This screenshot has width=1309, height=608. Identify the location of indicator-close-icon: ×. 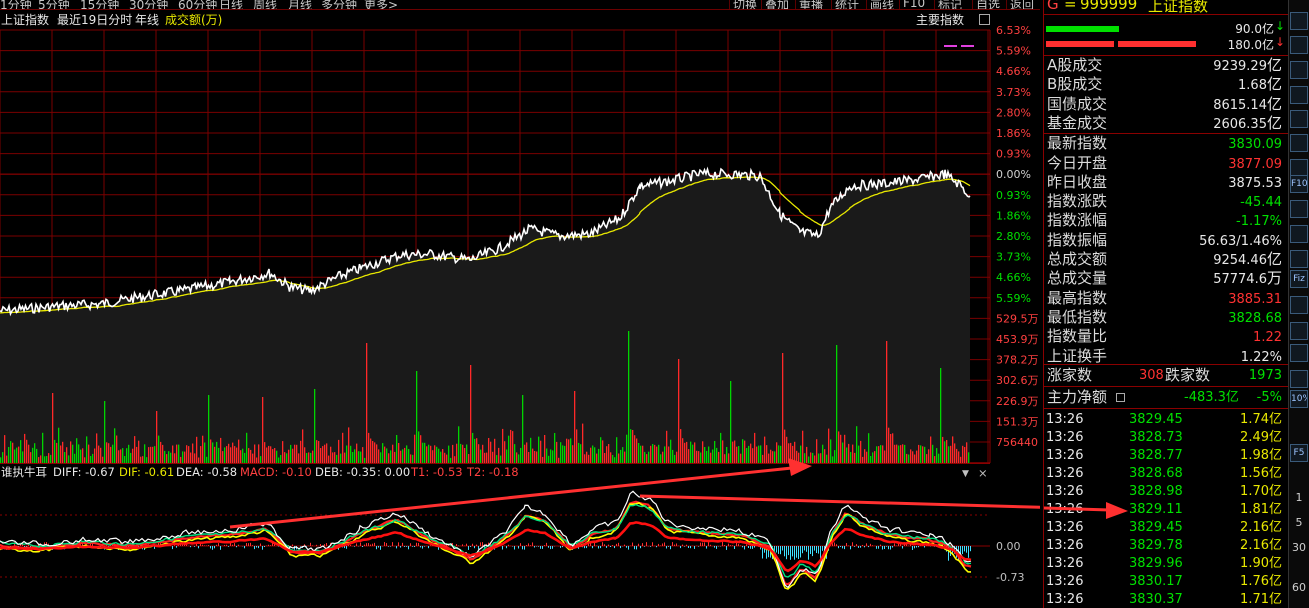
(983, 473).